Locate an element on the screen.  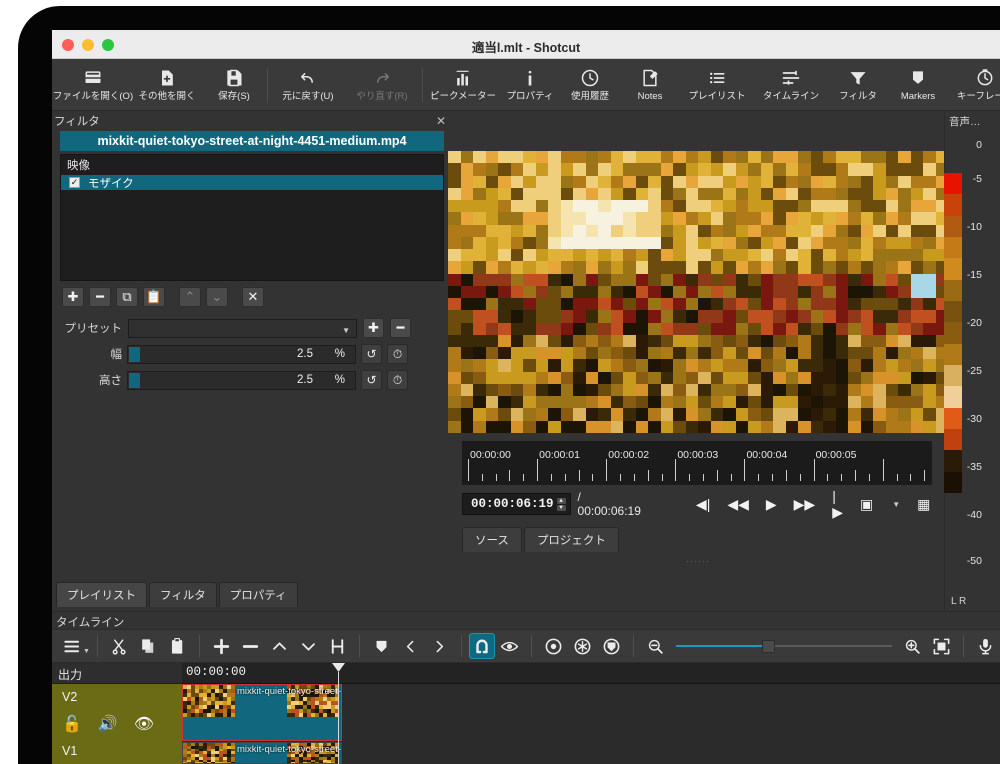
next-marker-button is located at coordinates (439, 646).